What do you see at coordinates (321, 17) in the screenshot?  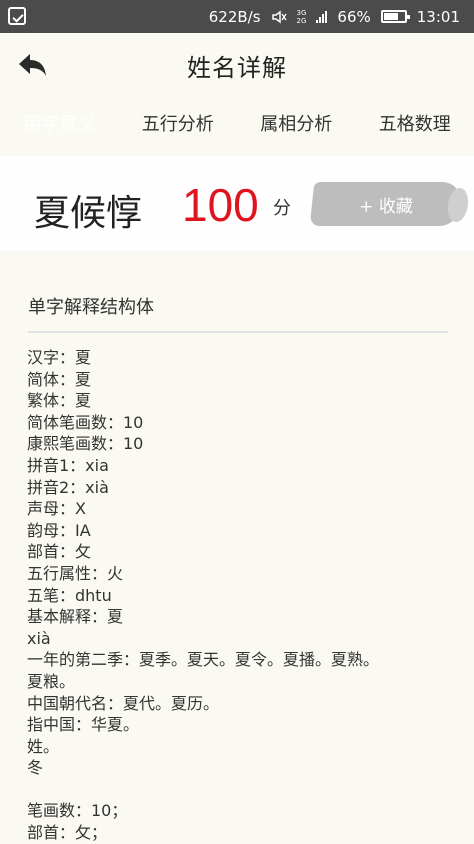 I see `signal-icon` at bounding box center [321, 17].